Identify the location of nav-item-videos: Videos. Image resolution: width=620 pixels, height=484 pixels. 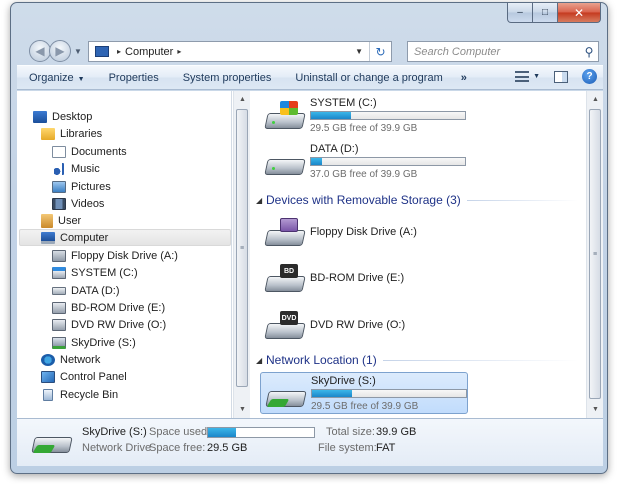
(78, 203).